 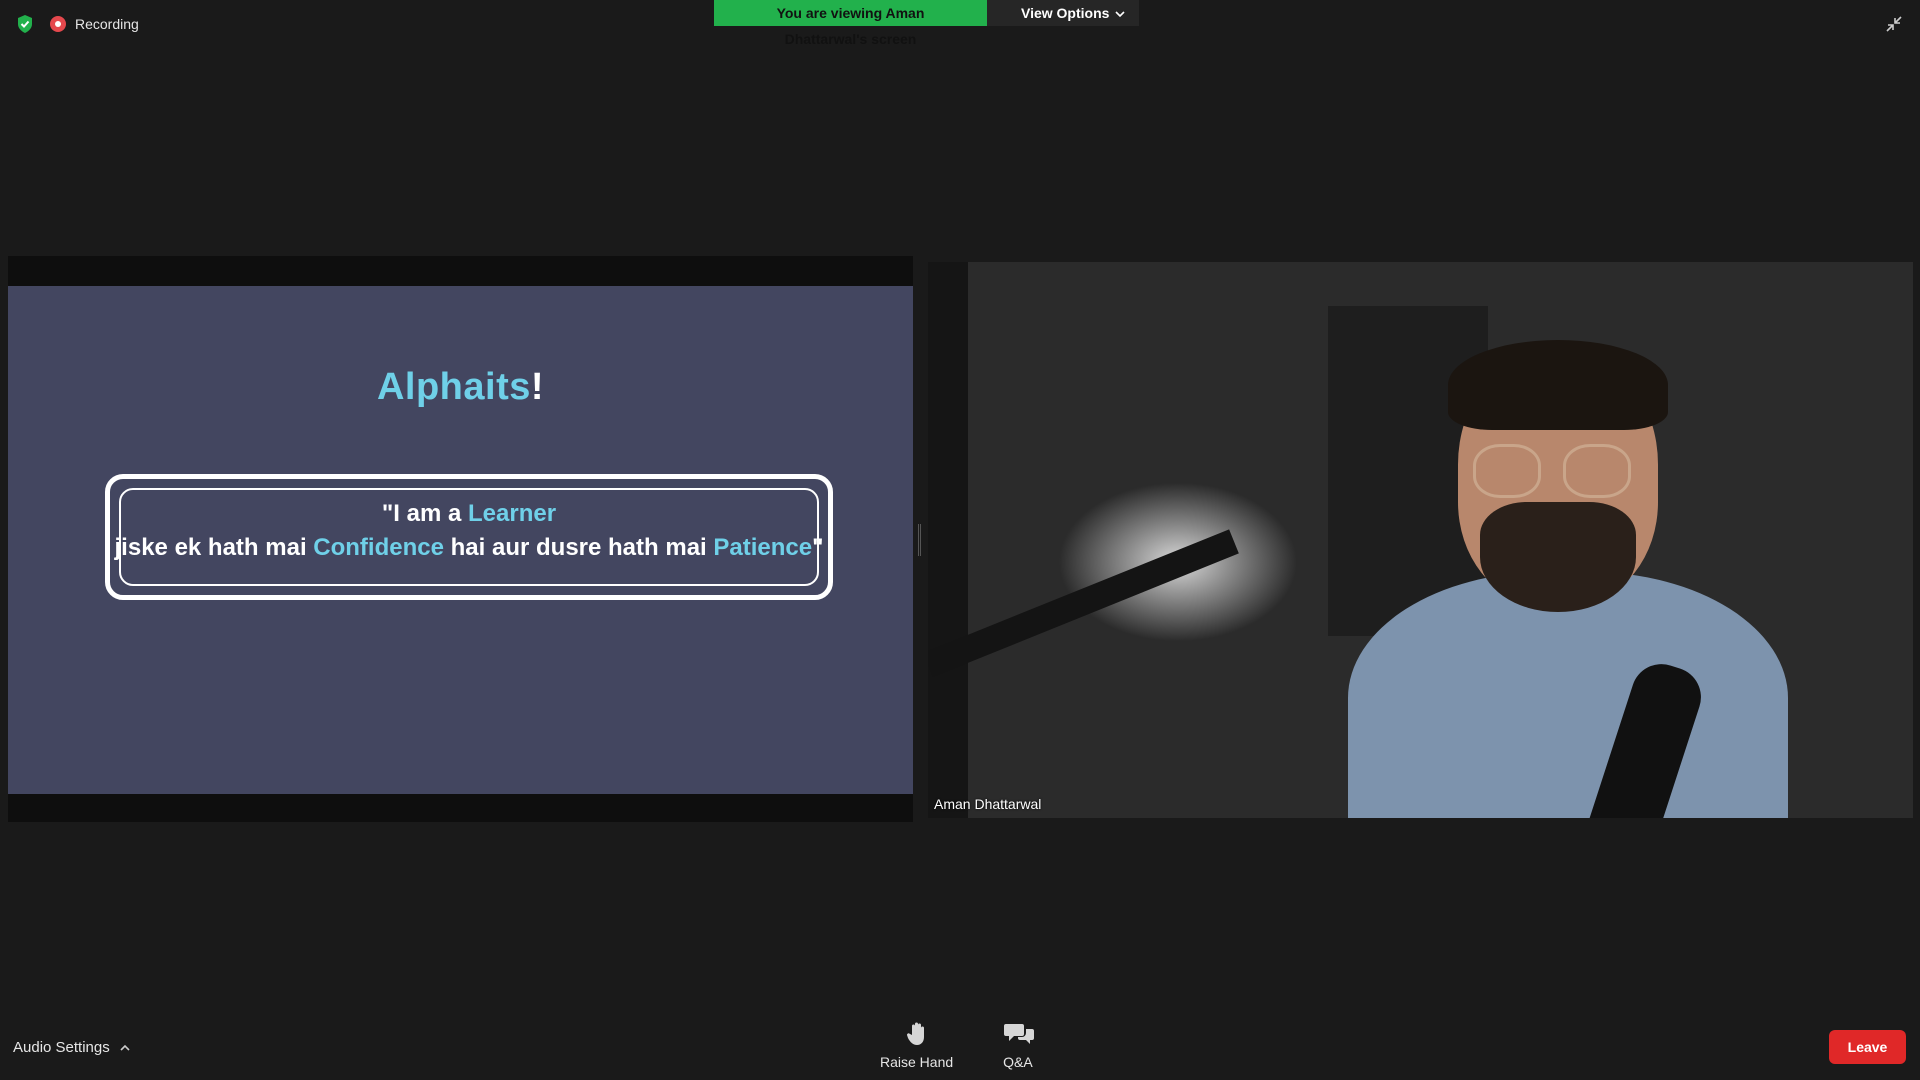 I want to click on chevron-up-icon, so click(x=125, y=1047).